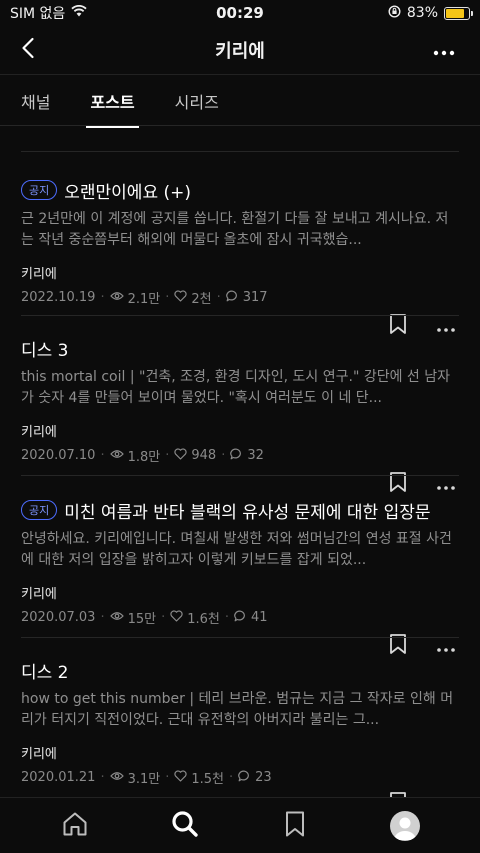 This screenshot has height=853, width=480. I want to click on home-icon, so click(75, 826).